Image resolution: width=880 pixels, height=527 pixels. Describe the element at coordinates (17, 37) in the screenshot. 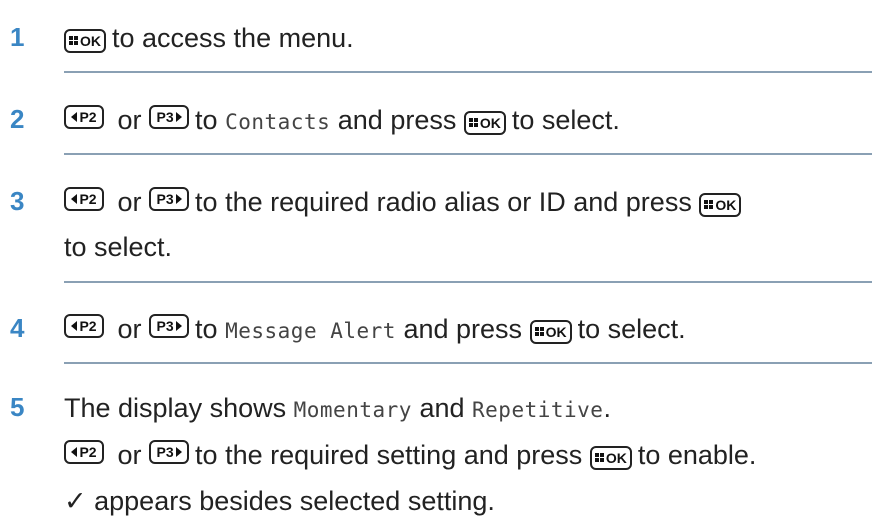

I see `step-number: 1` at that location.